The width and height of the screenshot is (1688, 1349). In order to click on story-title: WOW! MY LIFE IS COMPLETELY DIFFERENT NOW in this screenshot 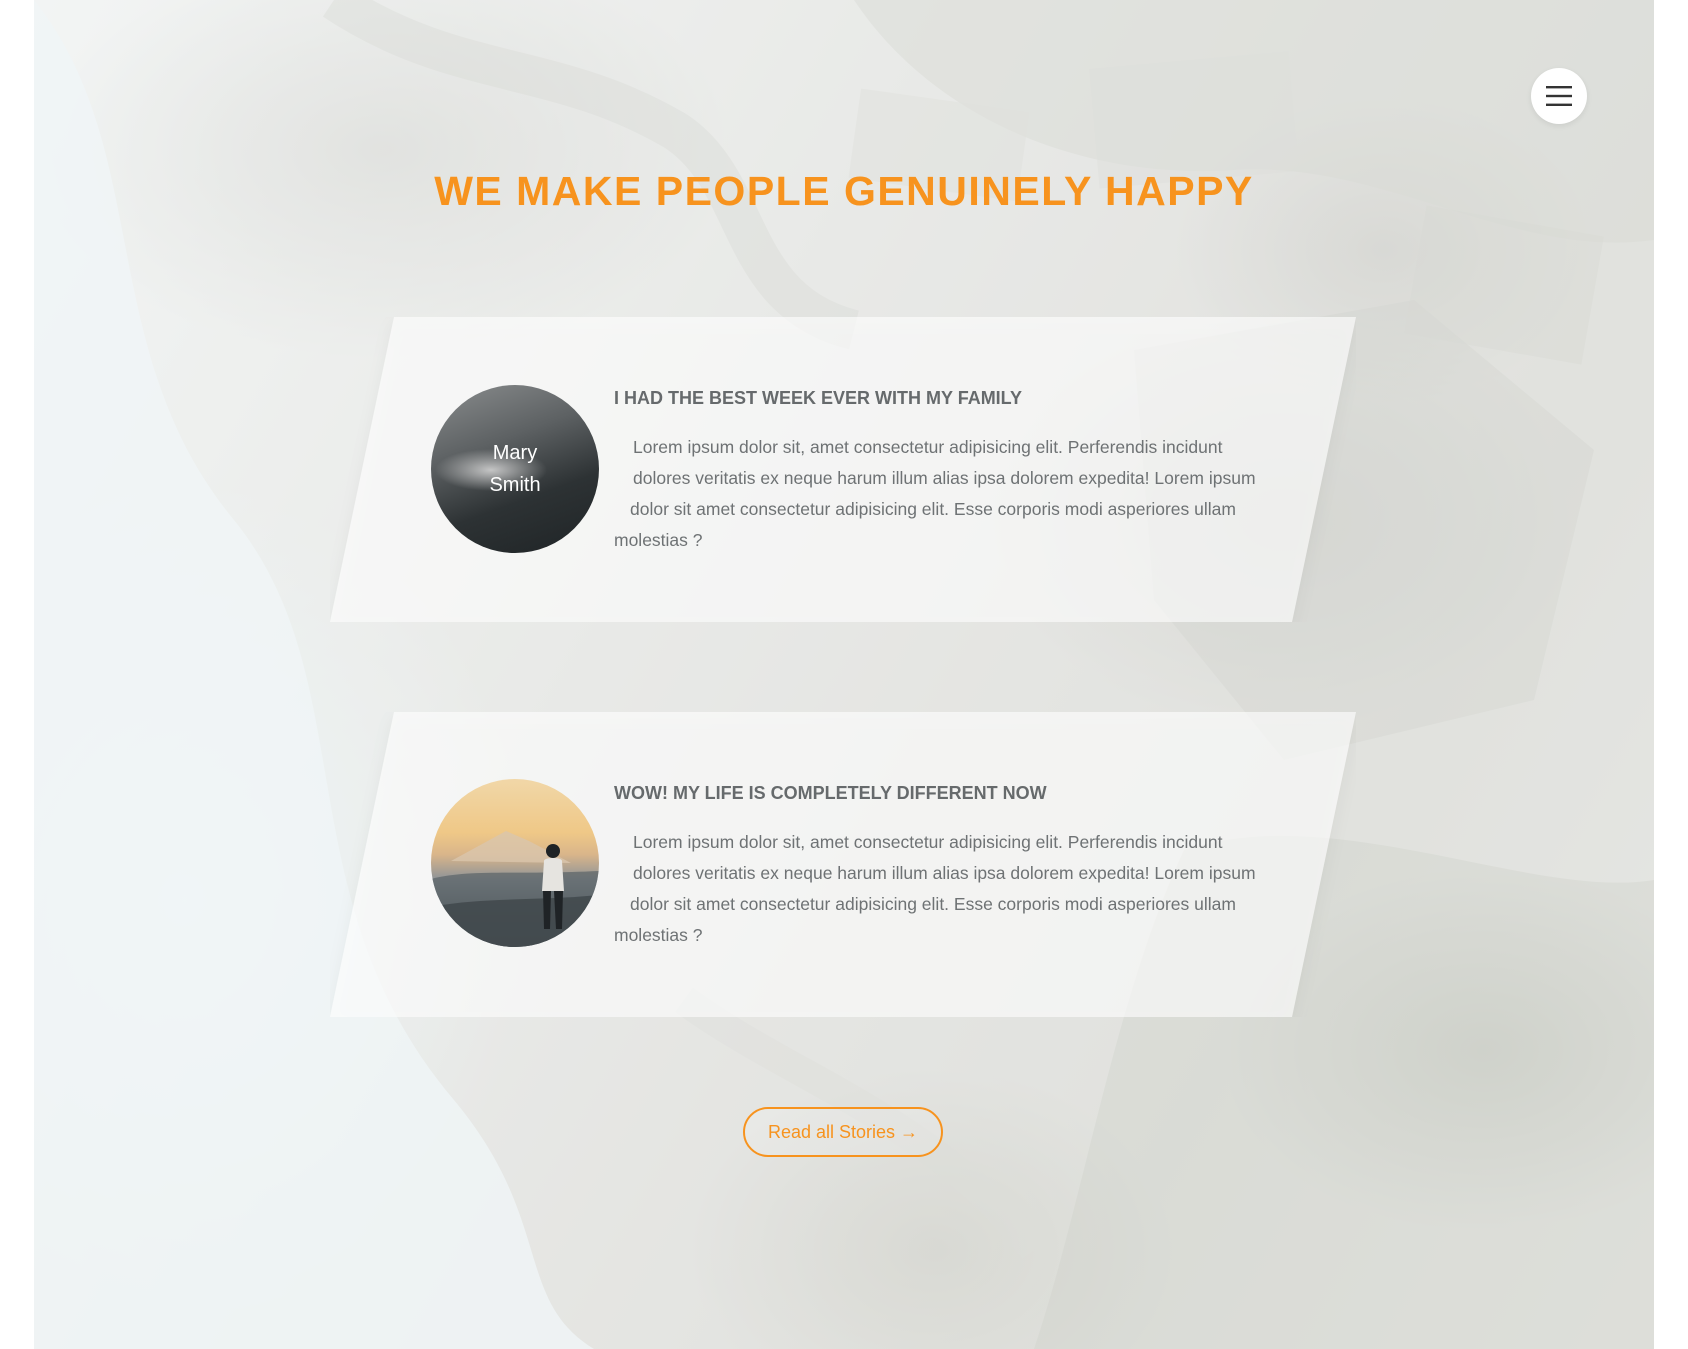, I will do `click(830, 793)`.